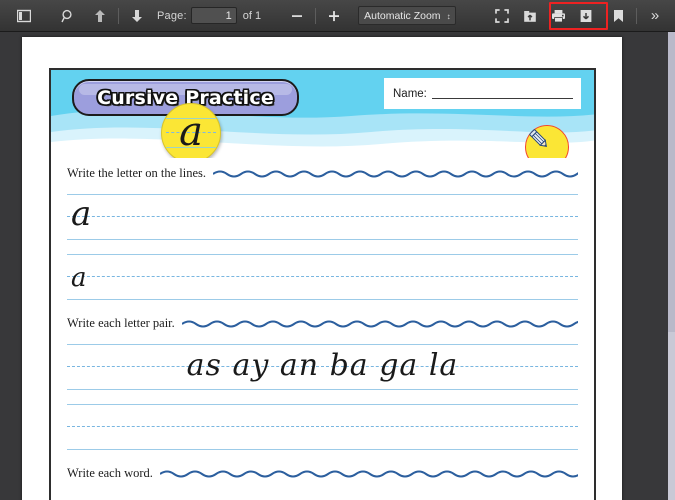 This screenshot has width=675, height=500. What do you see at coordinates (110, 472) in the screenshot?
I see `instruction-text: Write each word.` at bounding box center [110, 472].